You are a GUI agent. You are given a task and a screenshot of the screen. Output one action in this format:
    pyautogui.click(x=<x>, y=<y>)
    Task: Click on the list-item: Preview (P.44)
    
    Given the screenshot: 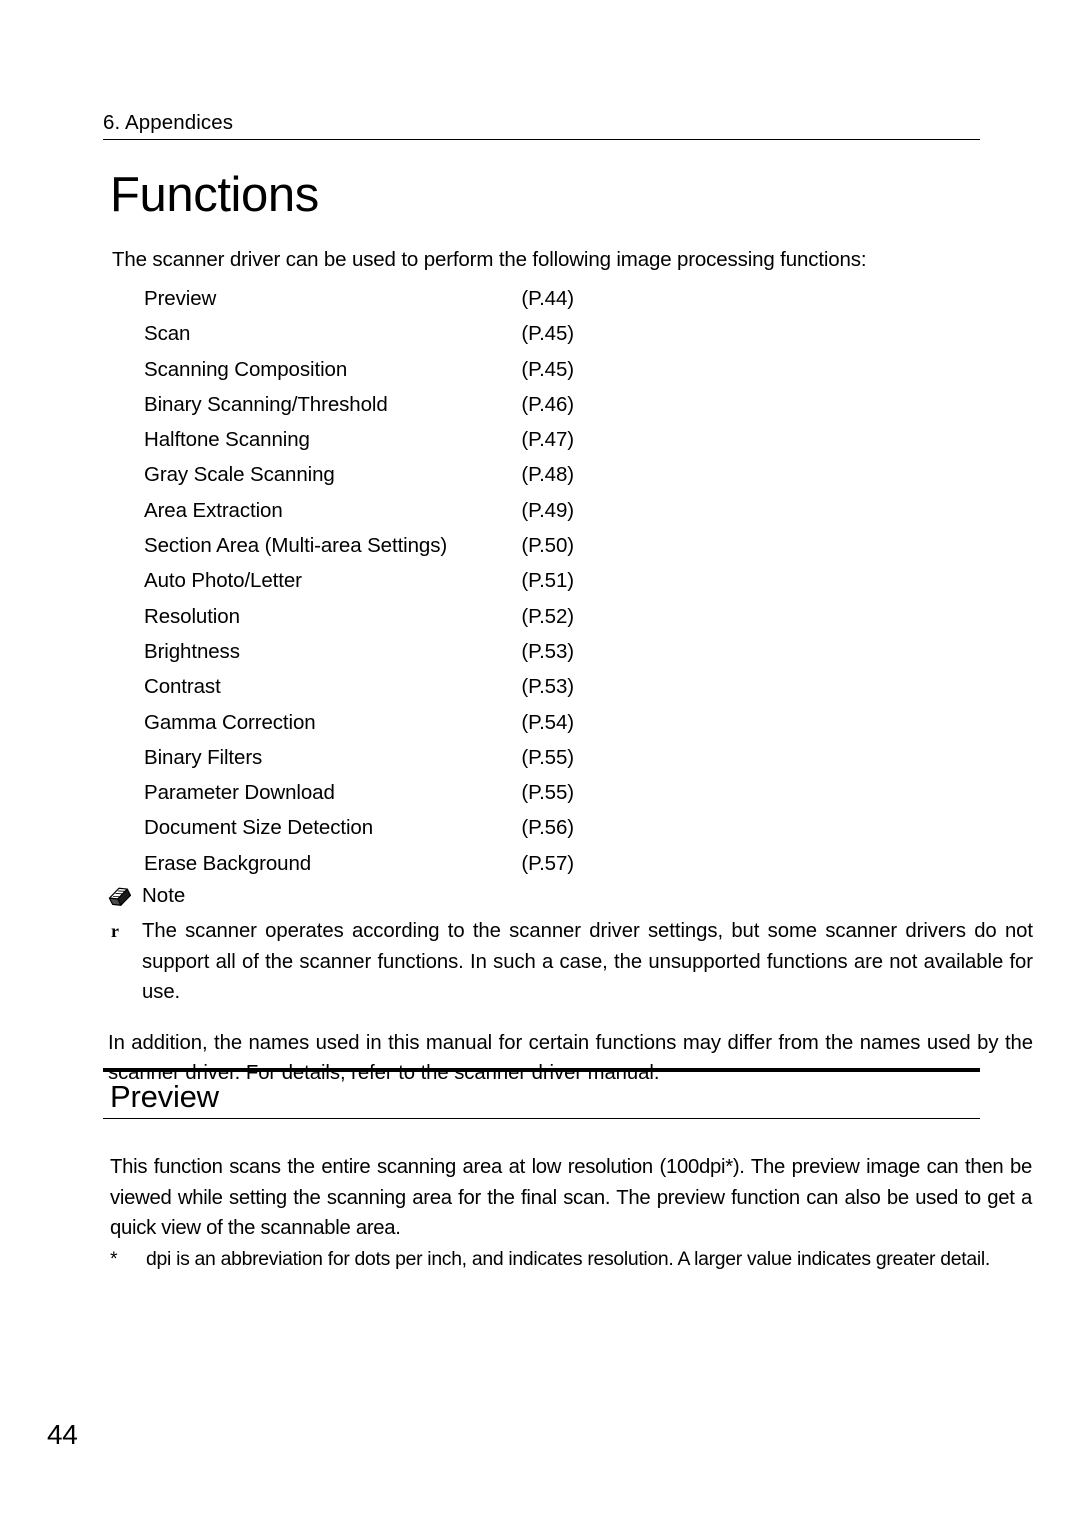 What is the action you would take?
    pyautogui.click(x=359, y=304)
    